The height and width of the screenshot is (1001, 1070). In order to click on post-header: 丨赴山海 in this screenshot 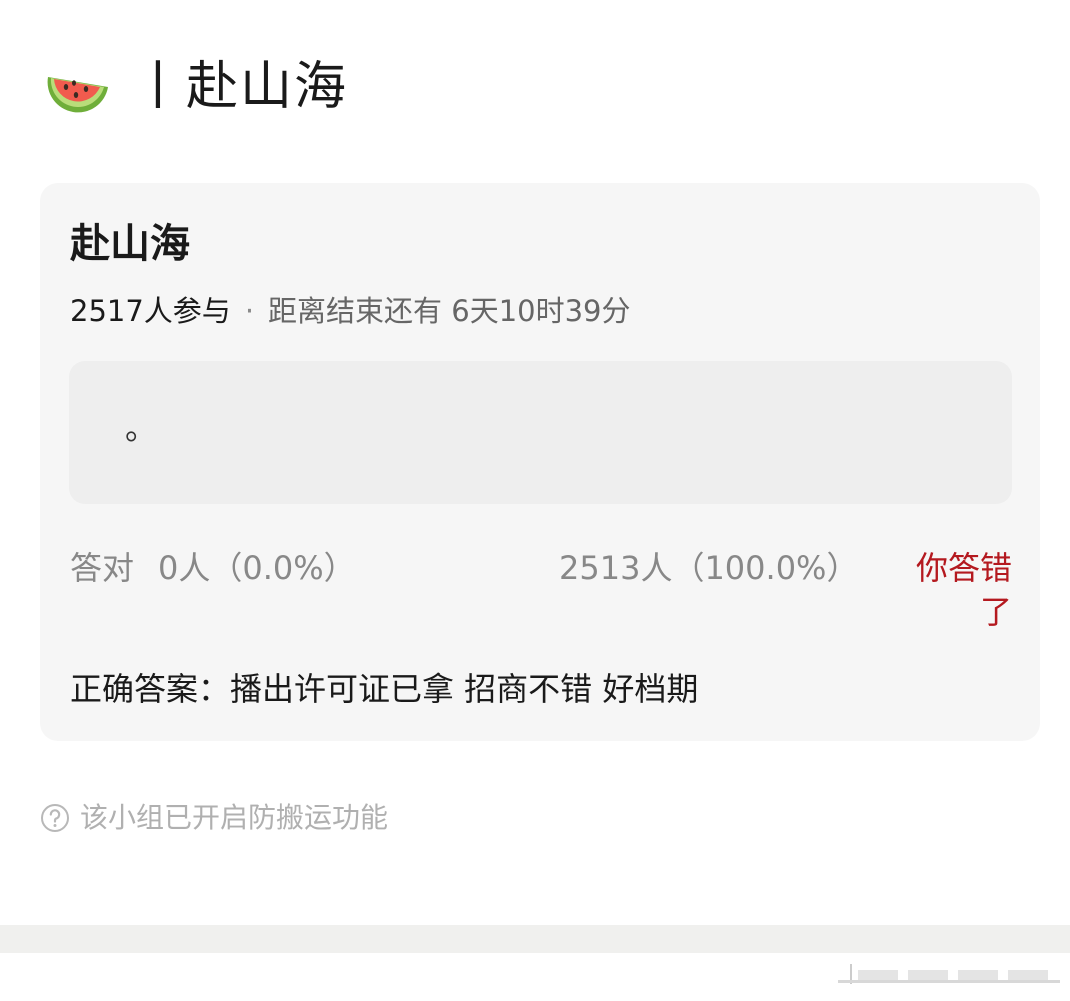, I will do `click(196, 87)`.